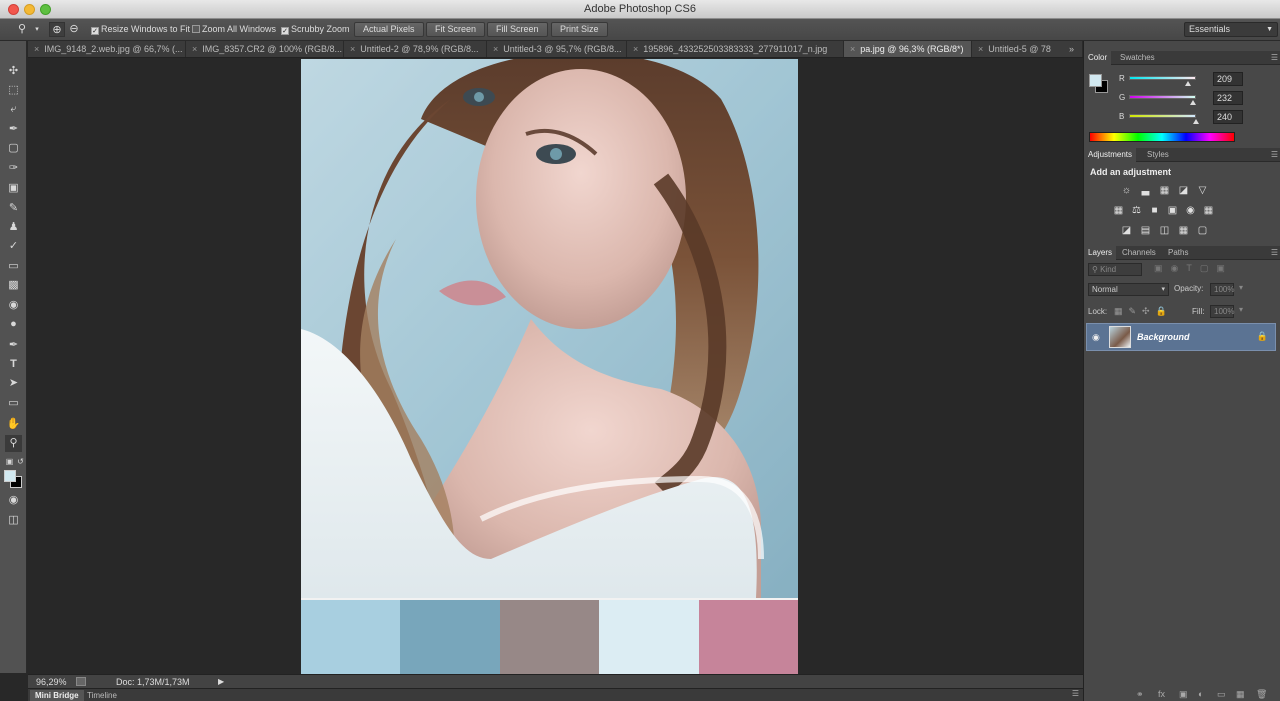 Image resolution: width=1280 pixels, height=701 pixels. I want to click on quick-mask-icon: ◉, so click(13, 500).